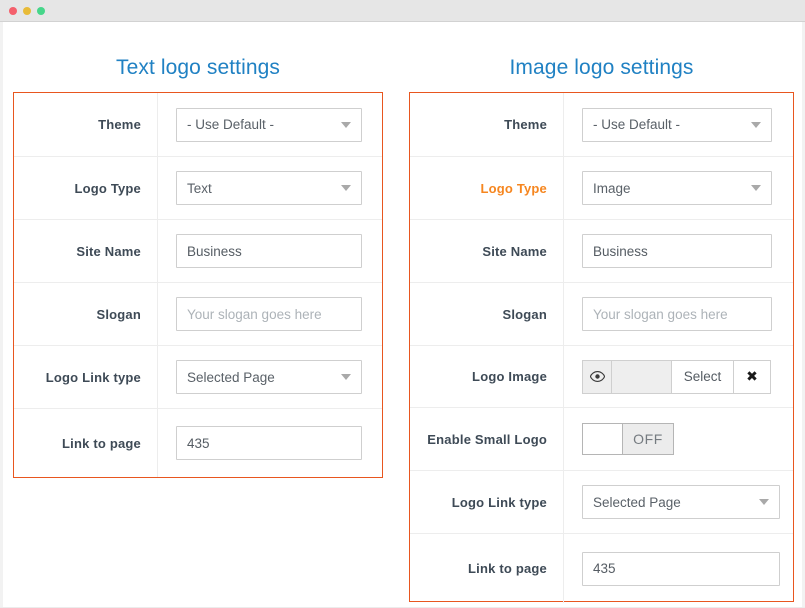 The image size is (805, 608). Describe the element at coordinates (1, 315) in the screenshot. I see `left-rail` at that location.